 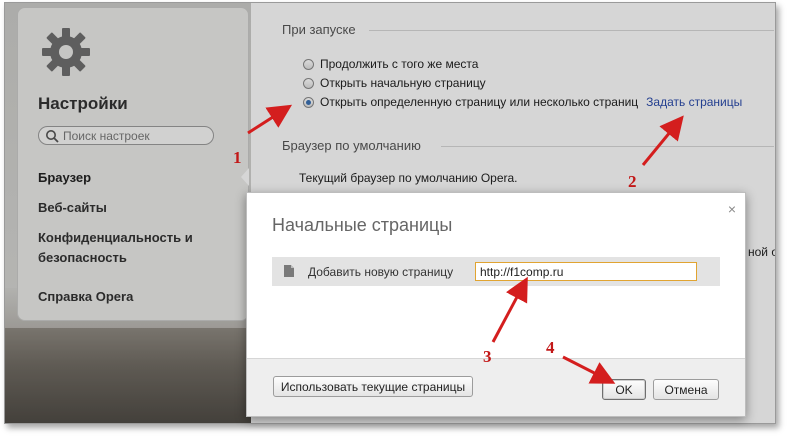 What do you see at coordinates (487, 356) in the screenshot?
I see `annotation-number-3: 3` at bounding box center [487, 356].